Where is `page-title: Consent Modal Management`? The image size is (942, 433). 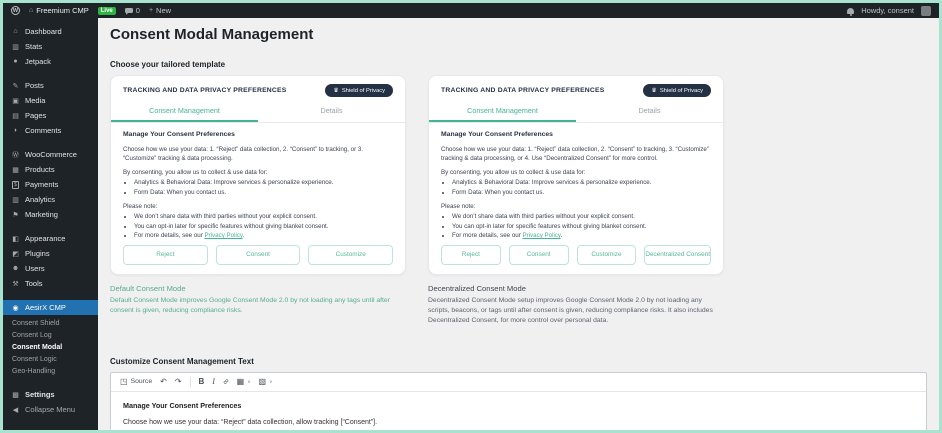
page-title: Consent Modal Management is located at coordinates (212, 34).